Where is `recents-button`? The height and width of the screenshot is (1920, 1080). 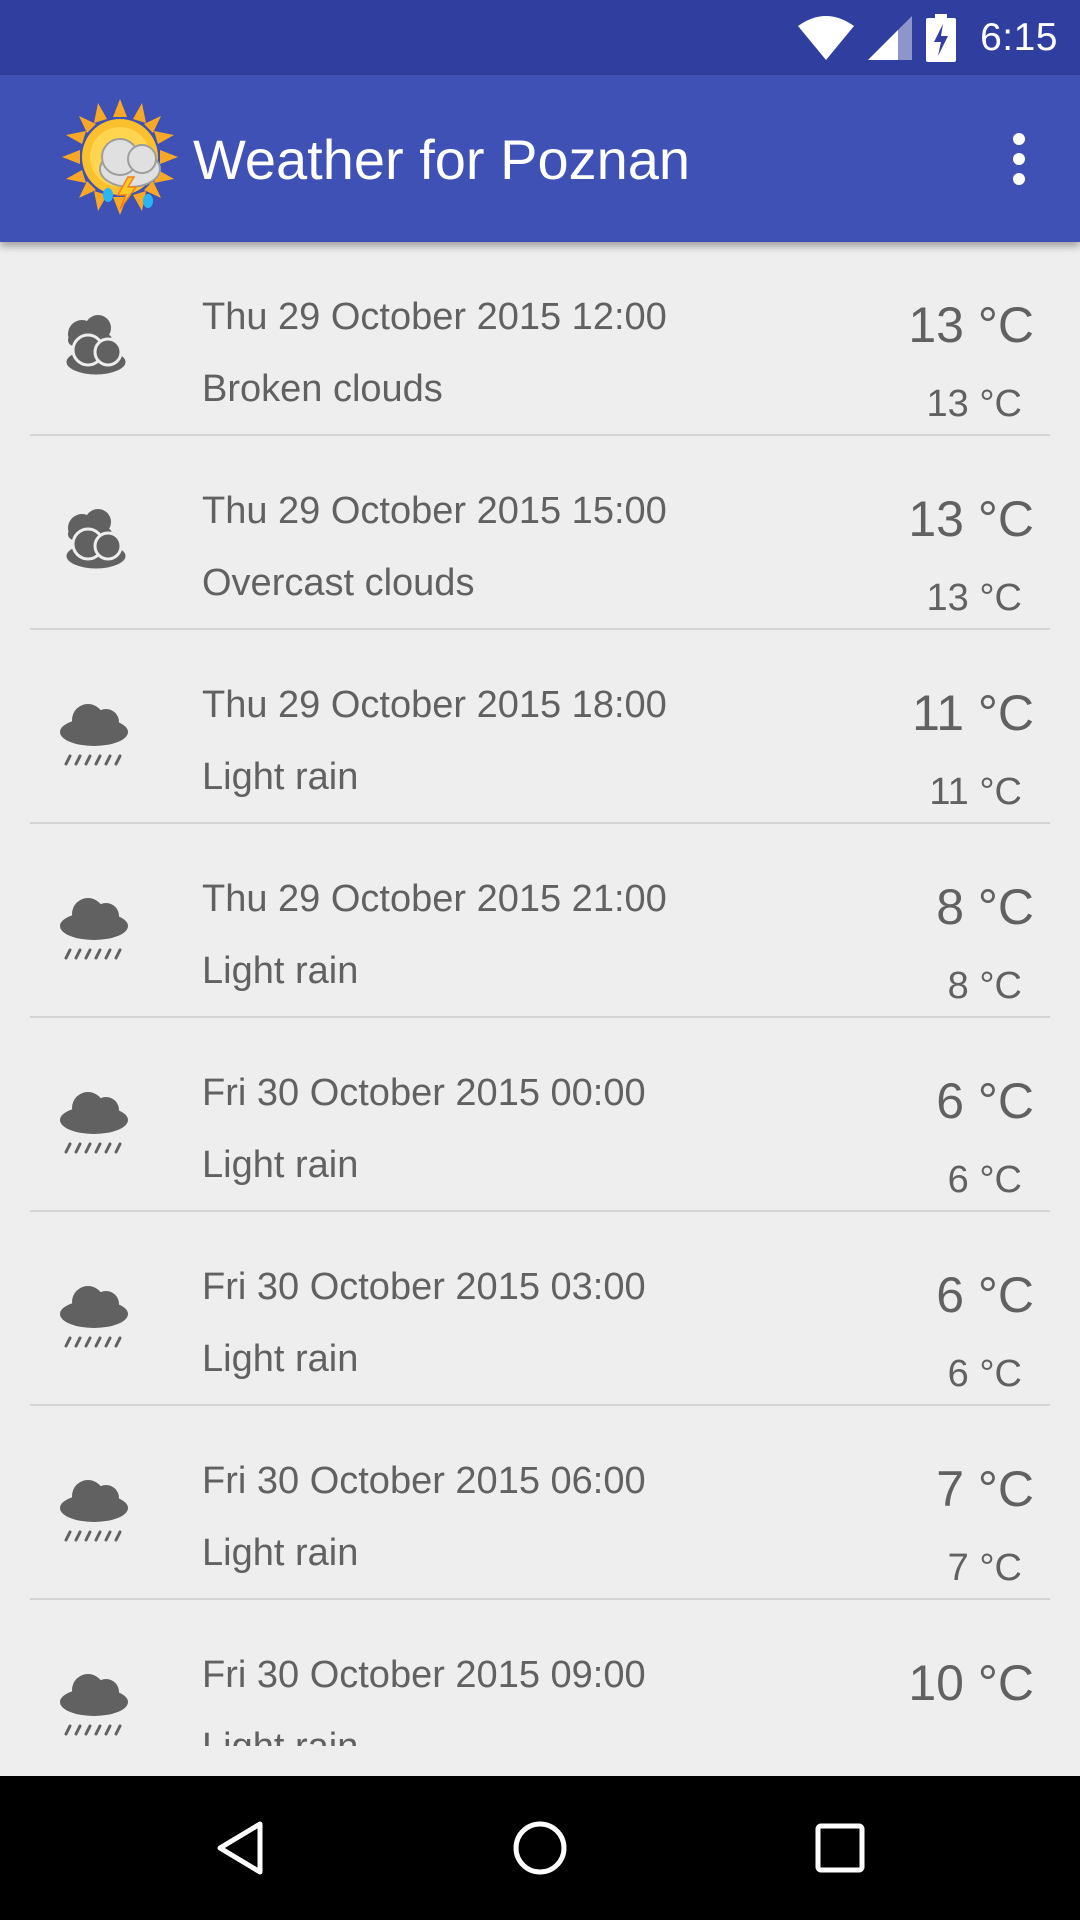
recents-button is located at coordinates (840, 1848).